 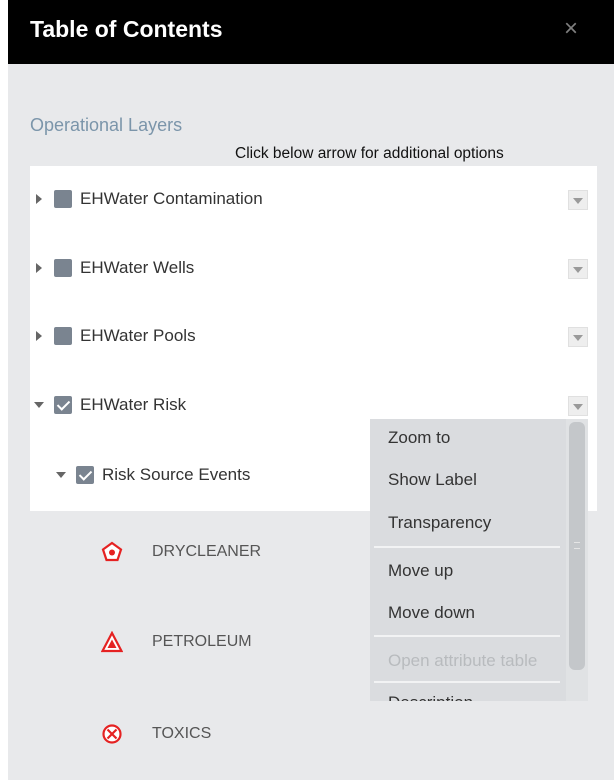 I want to click on menu-scrollbar, so click(x=577, y=560).